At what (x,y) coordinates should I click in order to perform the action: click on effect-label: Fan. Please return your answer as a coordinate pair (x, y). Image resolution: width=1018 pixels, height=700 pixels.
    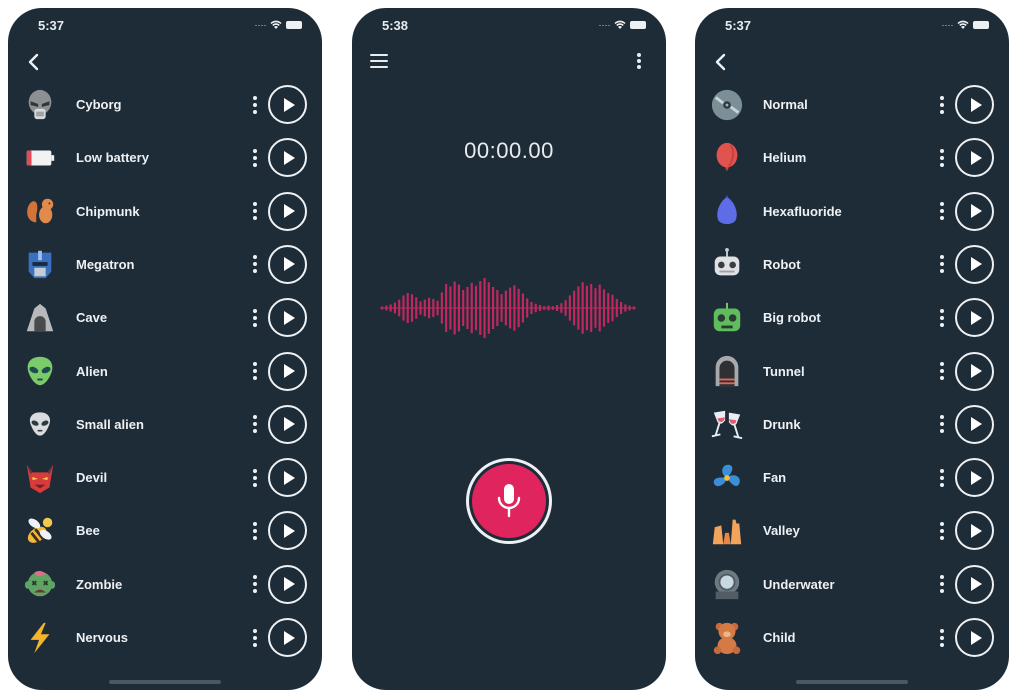
    Looking at the image, I should click on (775, 478).